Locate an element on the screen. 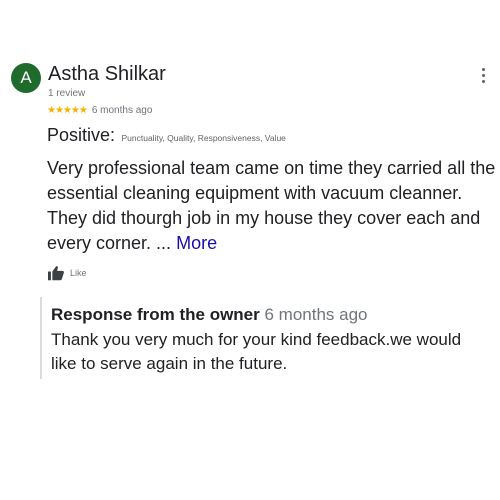 The image size is (500, 500). owner-response-header: Response from the owner 6 months ago is located at coordinates (209, 315).